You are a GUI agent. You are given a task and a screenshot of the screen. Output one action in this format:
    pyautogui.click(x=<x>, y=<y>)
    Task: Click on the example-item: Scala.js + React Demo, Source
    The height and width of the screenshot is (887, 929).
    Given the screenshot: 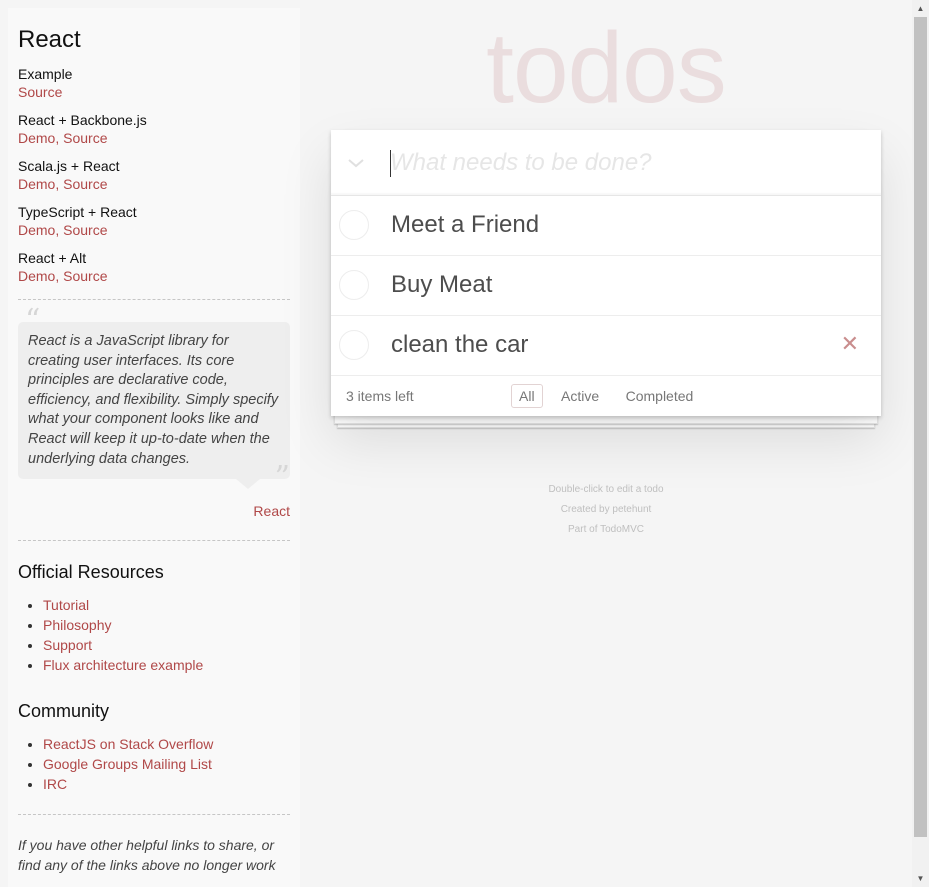 What is the action you would take?
    pyautogui.click(x=154, y=175)
    